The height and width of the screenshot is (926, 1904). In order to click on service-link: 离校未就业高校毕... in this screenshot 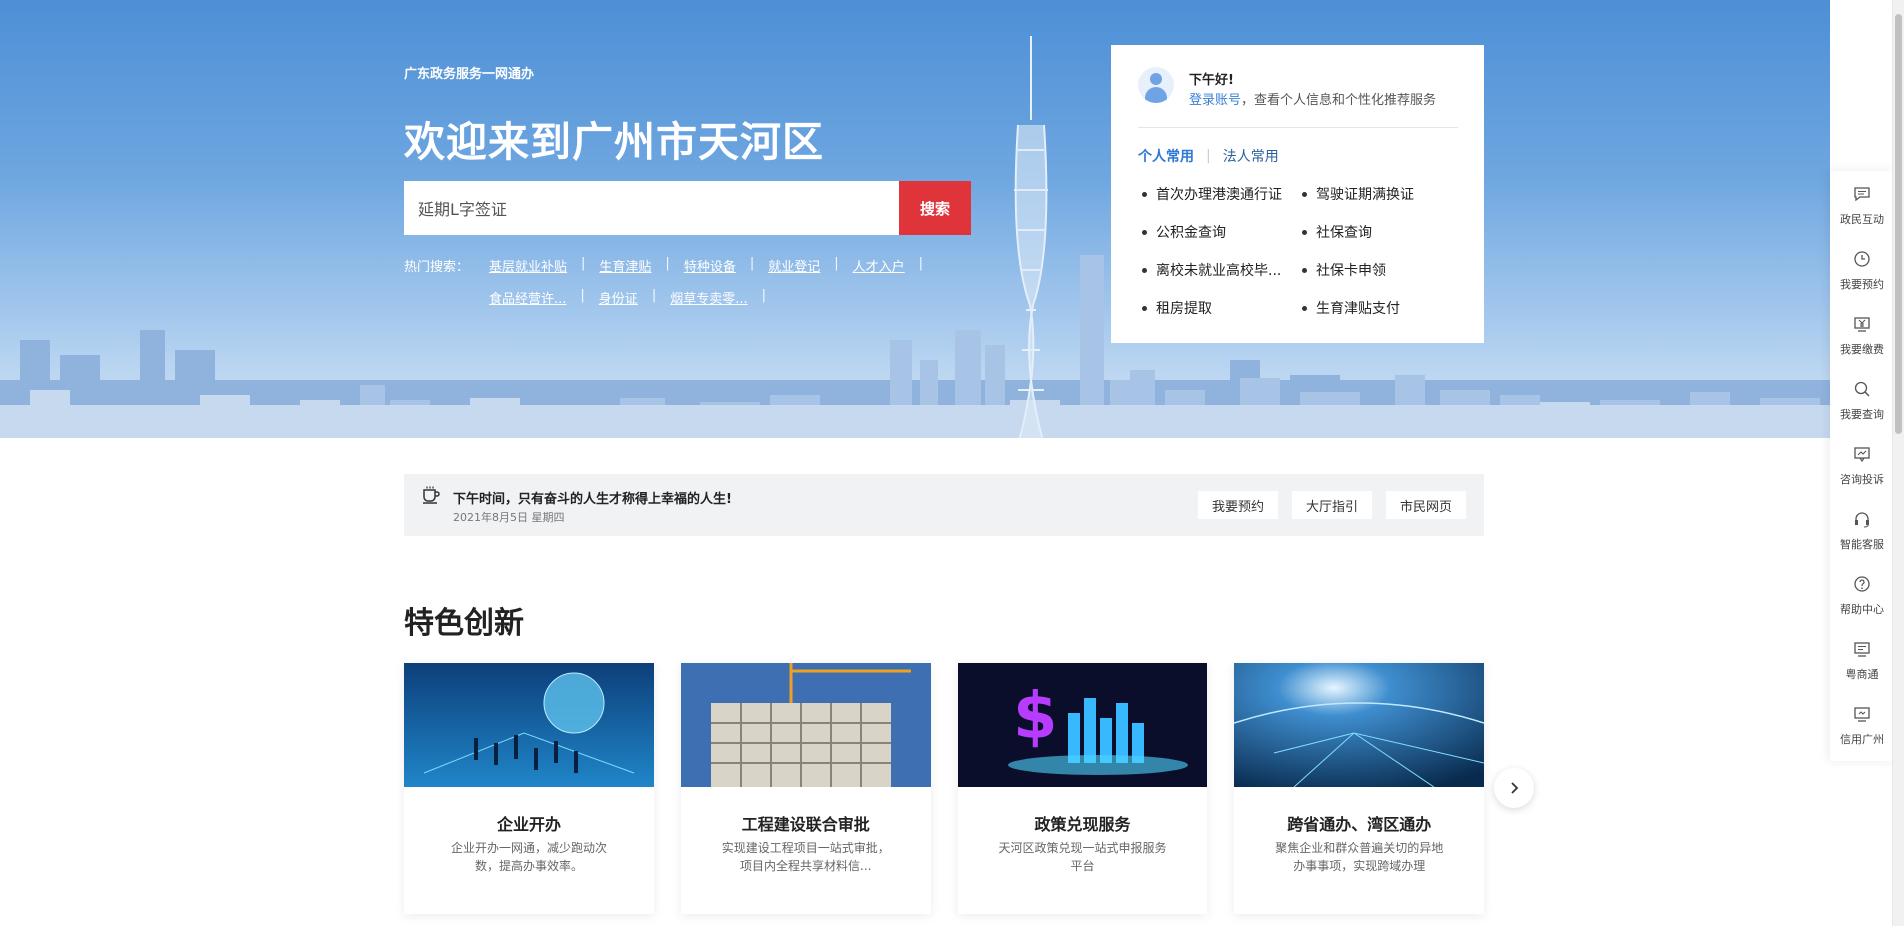, I will do `click(1218, 270)`.